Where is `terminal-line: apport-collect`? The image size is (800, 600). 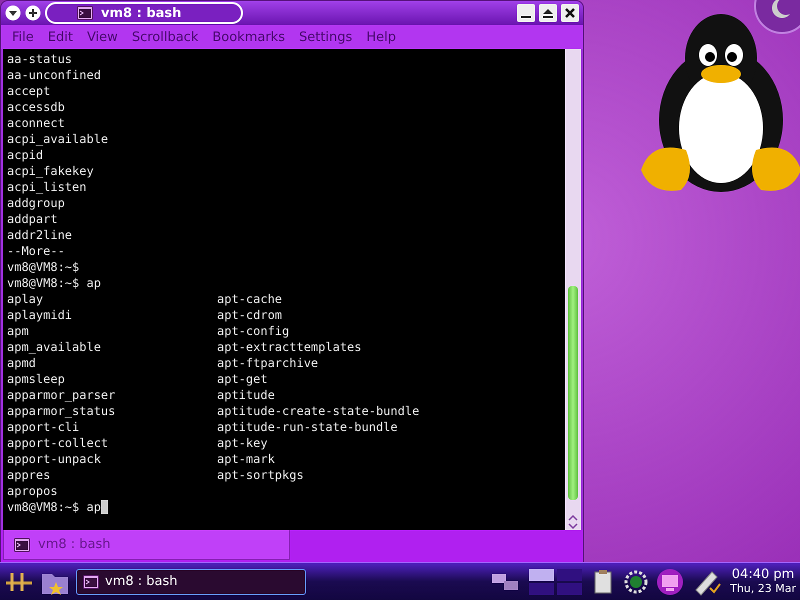 terminal-line: apport-collect is located at coordinates (58, 443).